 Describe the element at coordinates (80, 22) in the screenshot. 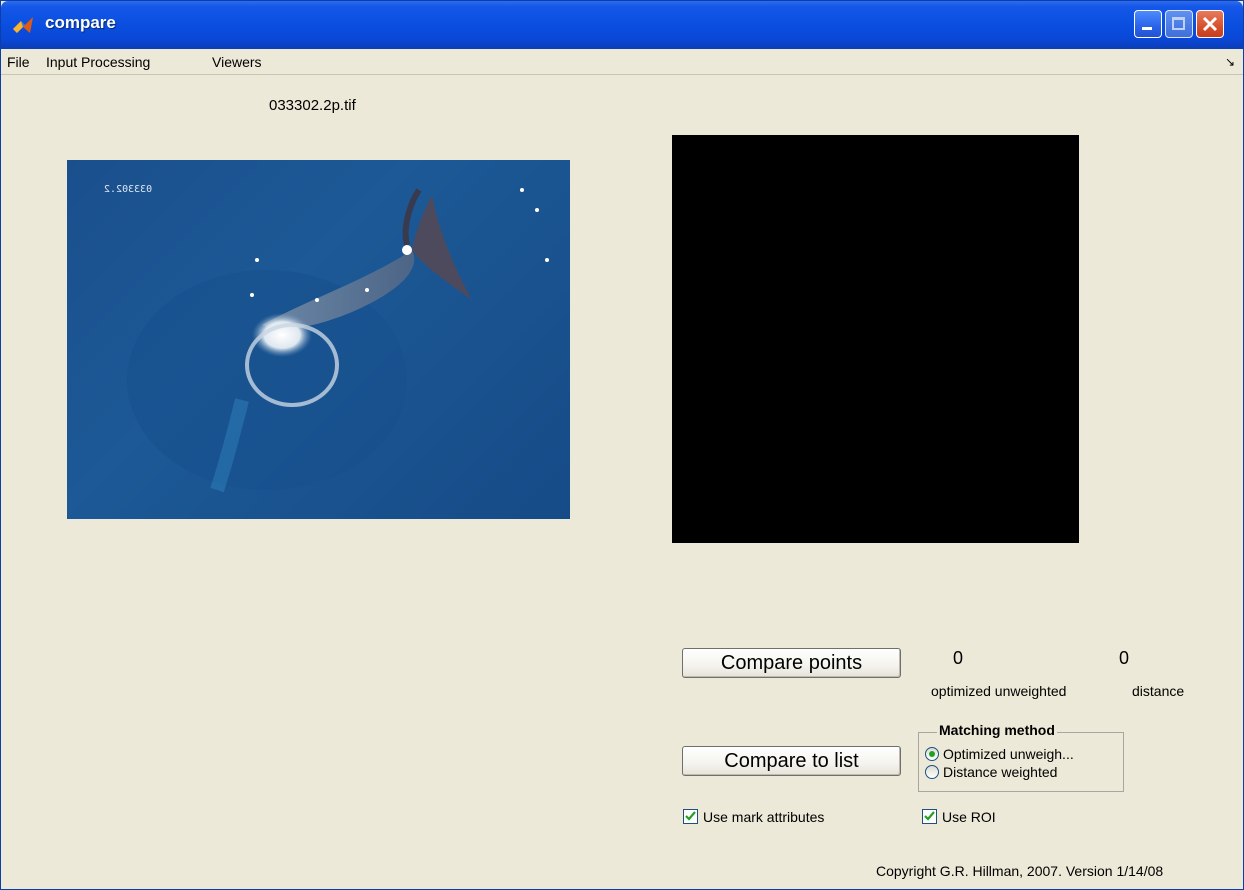

I see `window-title: compare` at that location.